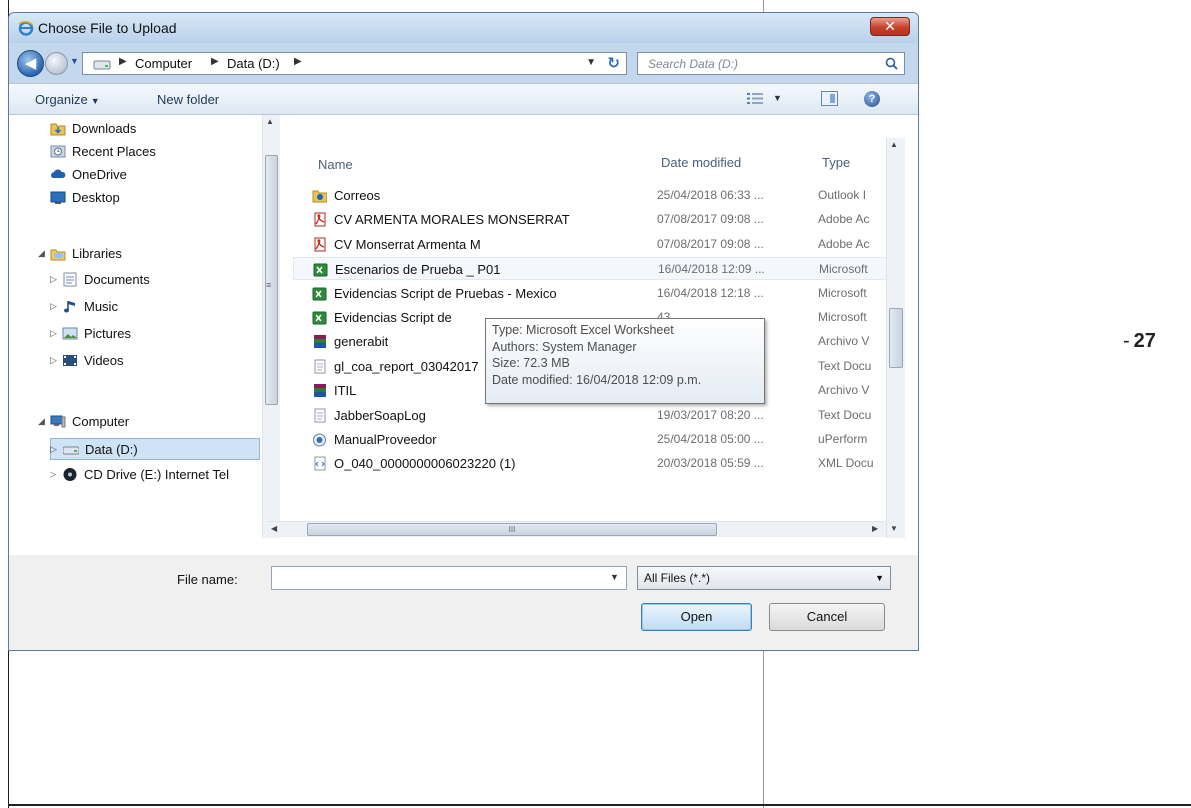 This screenshot has width=1191, height=808. I want to click on chevron-down-icon: ▼, so click(95, 101).